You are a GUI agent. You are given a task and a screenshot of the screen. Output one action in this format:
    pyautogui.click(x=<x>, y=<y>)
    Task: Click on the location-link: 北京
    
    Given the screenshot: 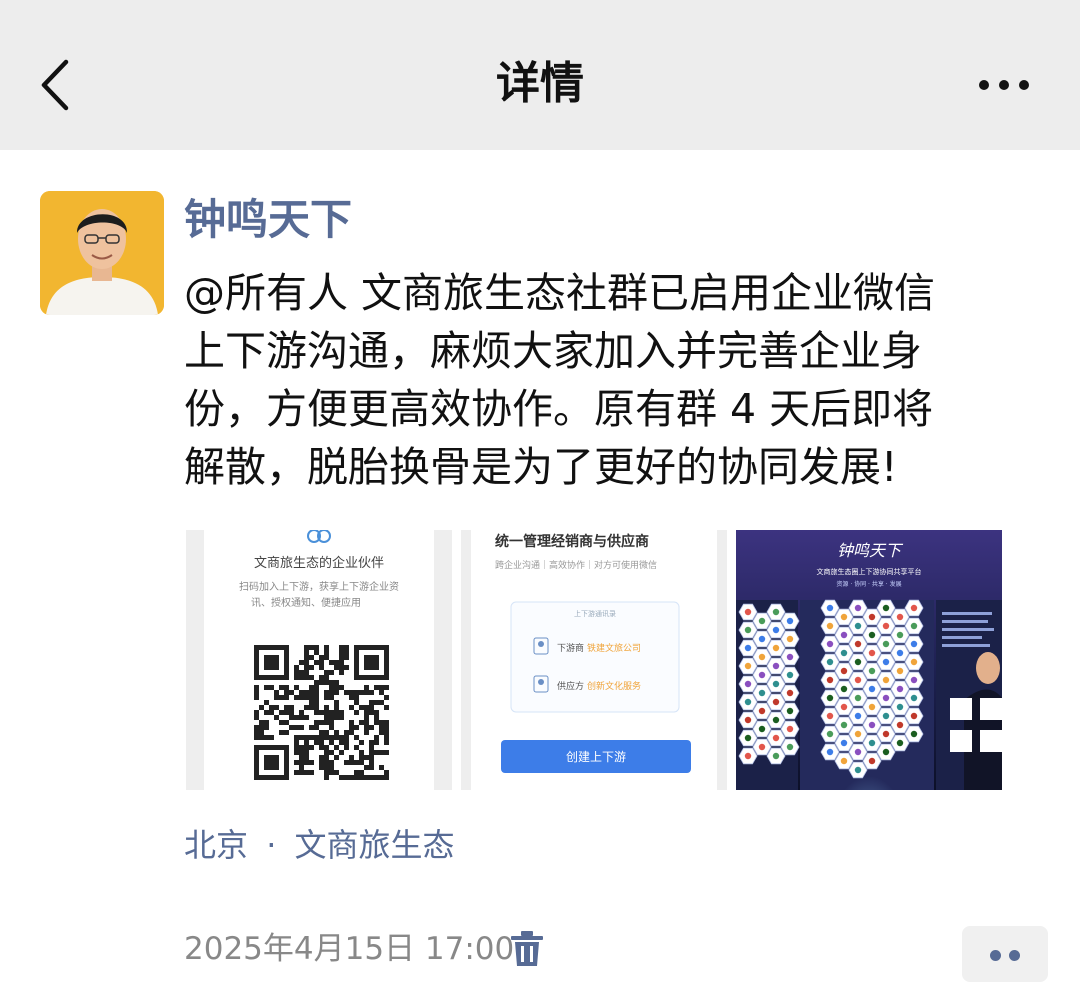 What is the action you would take?
    pyautogui.click(x=216, y=845)
    